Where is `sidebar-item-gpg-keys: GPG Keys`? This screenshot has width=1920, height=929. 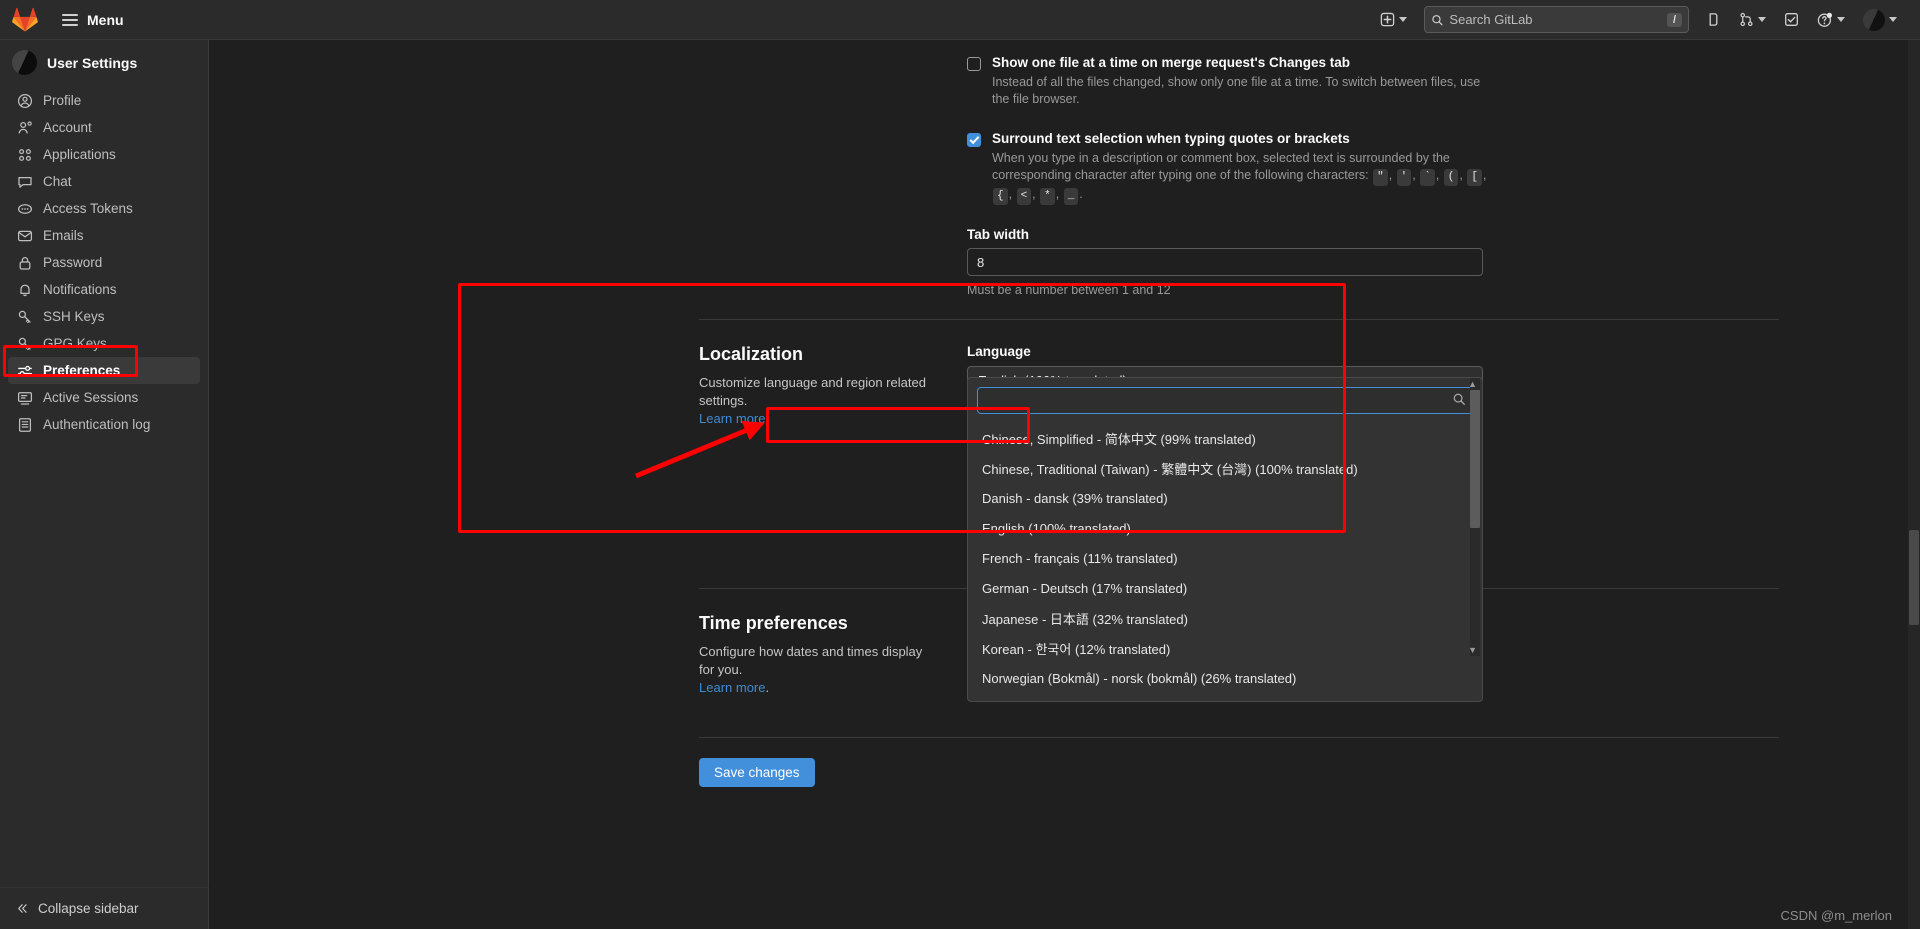
sidebar-item-gpg-keys: GPG Keys is located at coordinates (104, 343).